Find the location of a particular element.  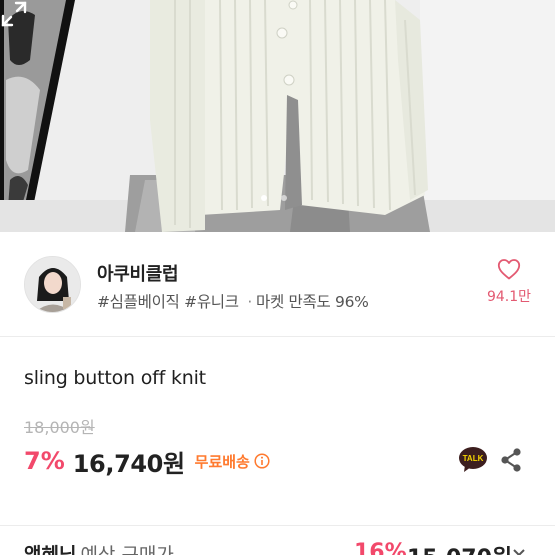

section-divider is located at coordinates (277, 525).